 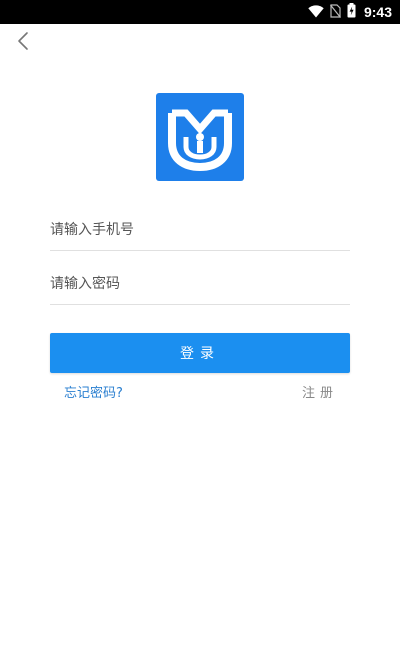 I want to click on phone-input, so click(x=200, y=230).